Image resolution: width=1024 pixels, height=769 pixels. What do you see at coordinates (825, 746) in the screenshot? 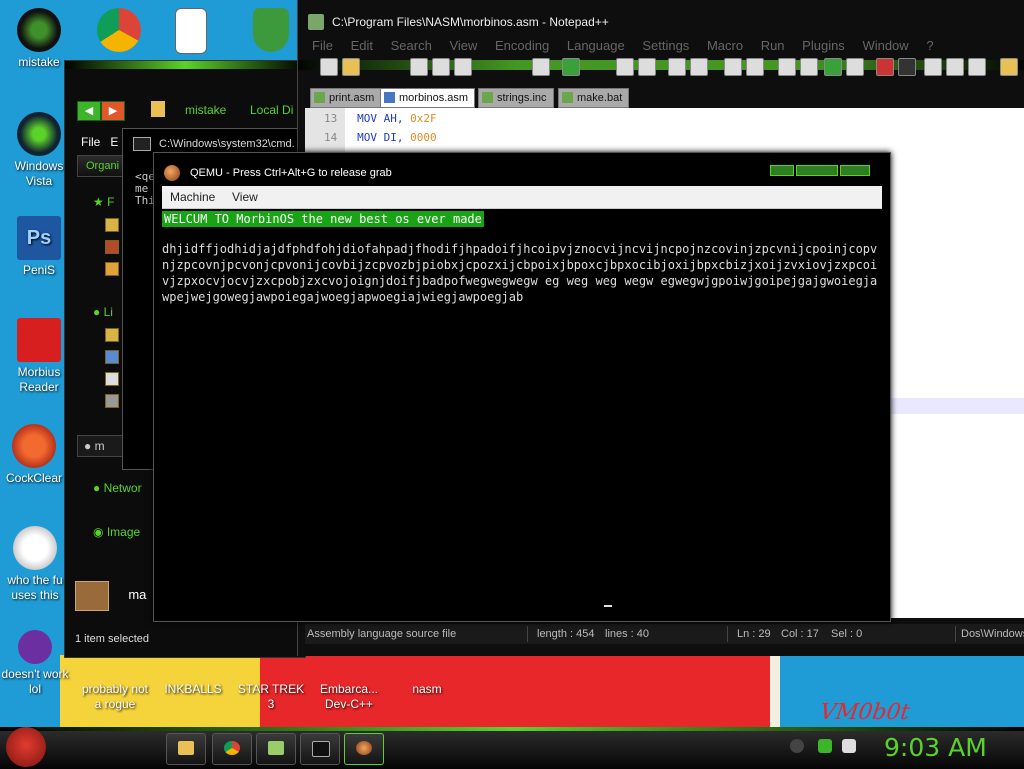
I see `network-icon` at bounding box center [825, 746].